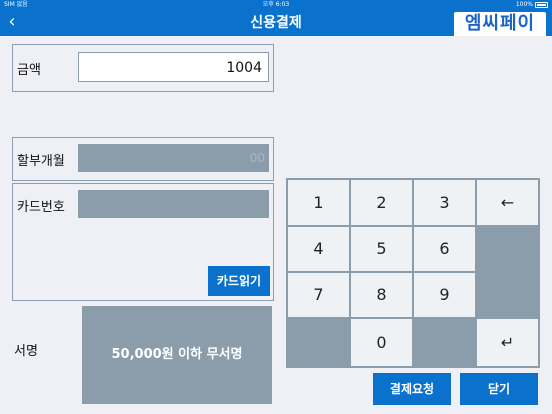  What do you see at coordinates (29, 70) in the screenshot?
I see `amount-label: 금액` at bounding box center [29, 70].